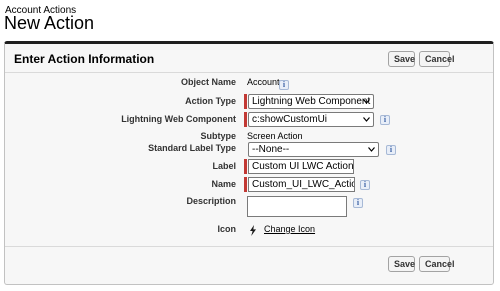 The height and width of the screenshot is (291, 500). I want to click on cancel-button-bottom: Cancel, so click(437, 264).